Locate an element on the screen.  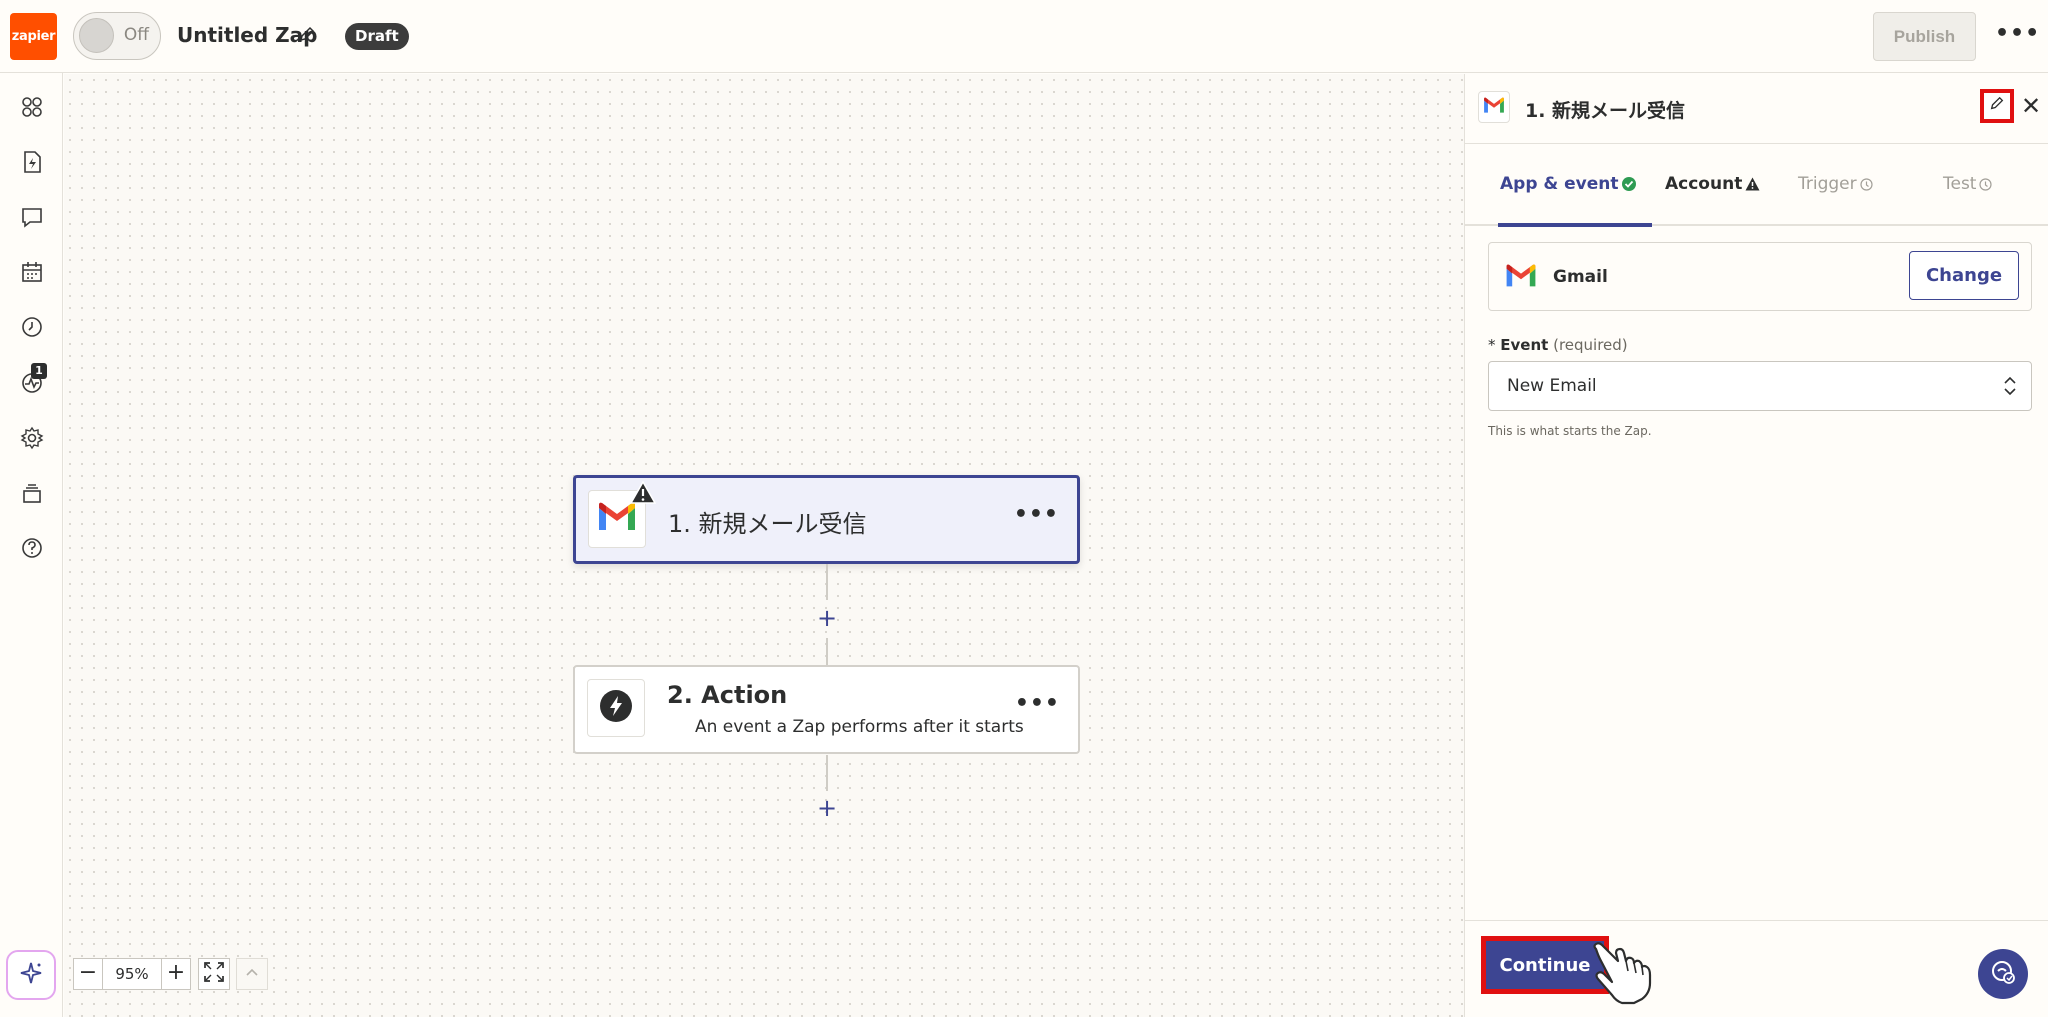
apps-grid-icon is located at coordinates (32, 107).